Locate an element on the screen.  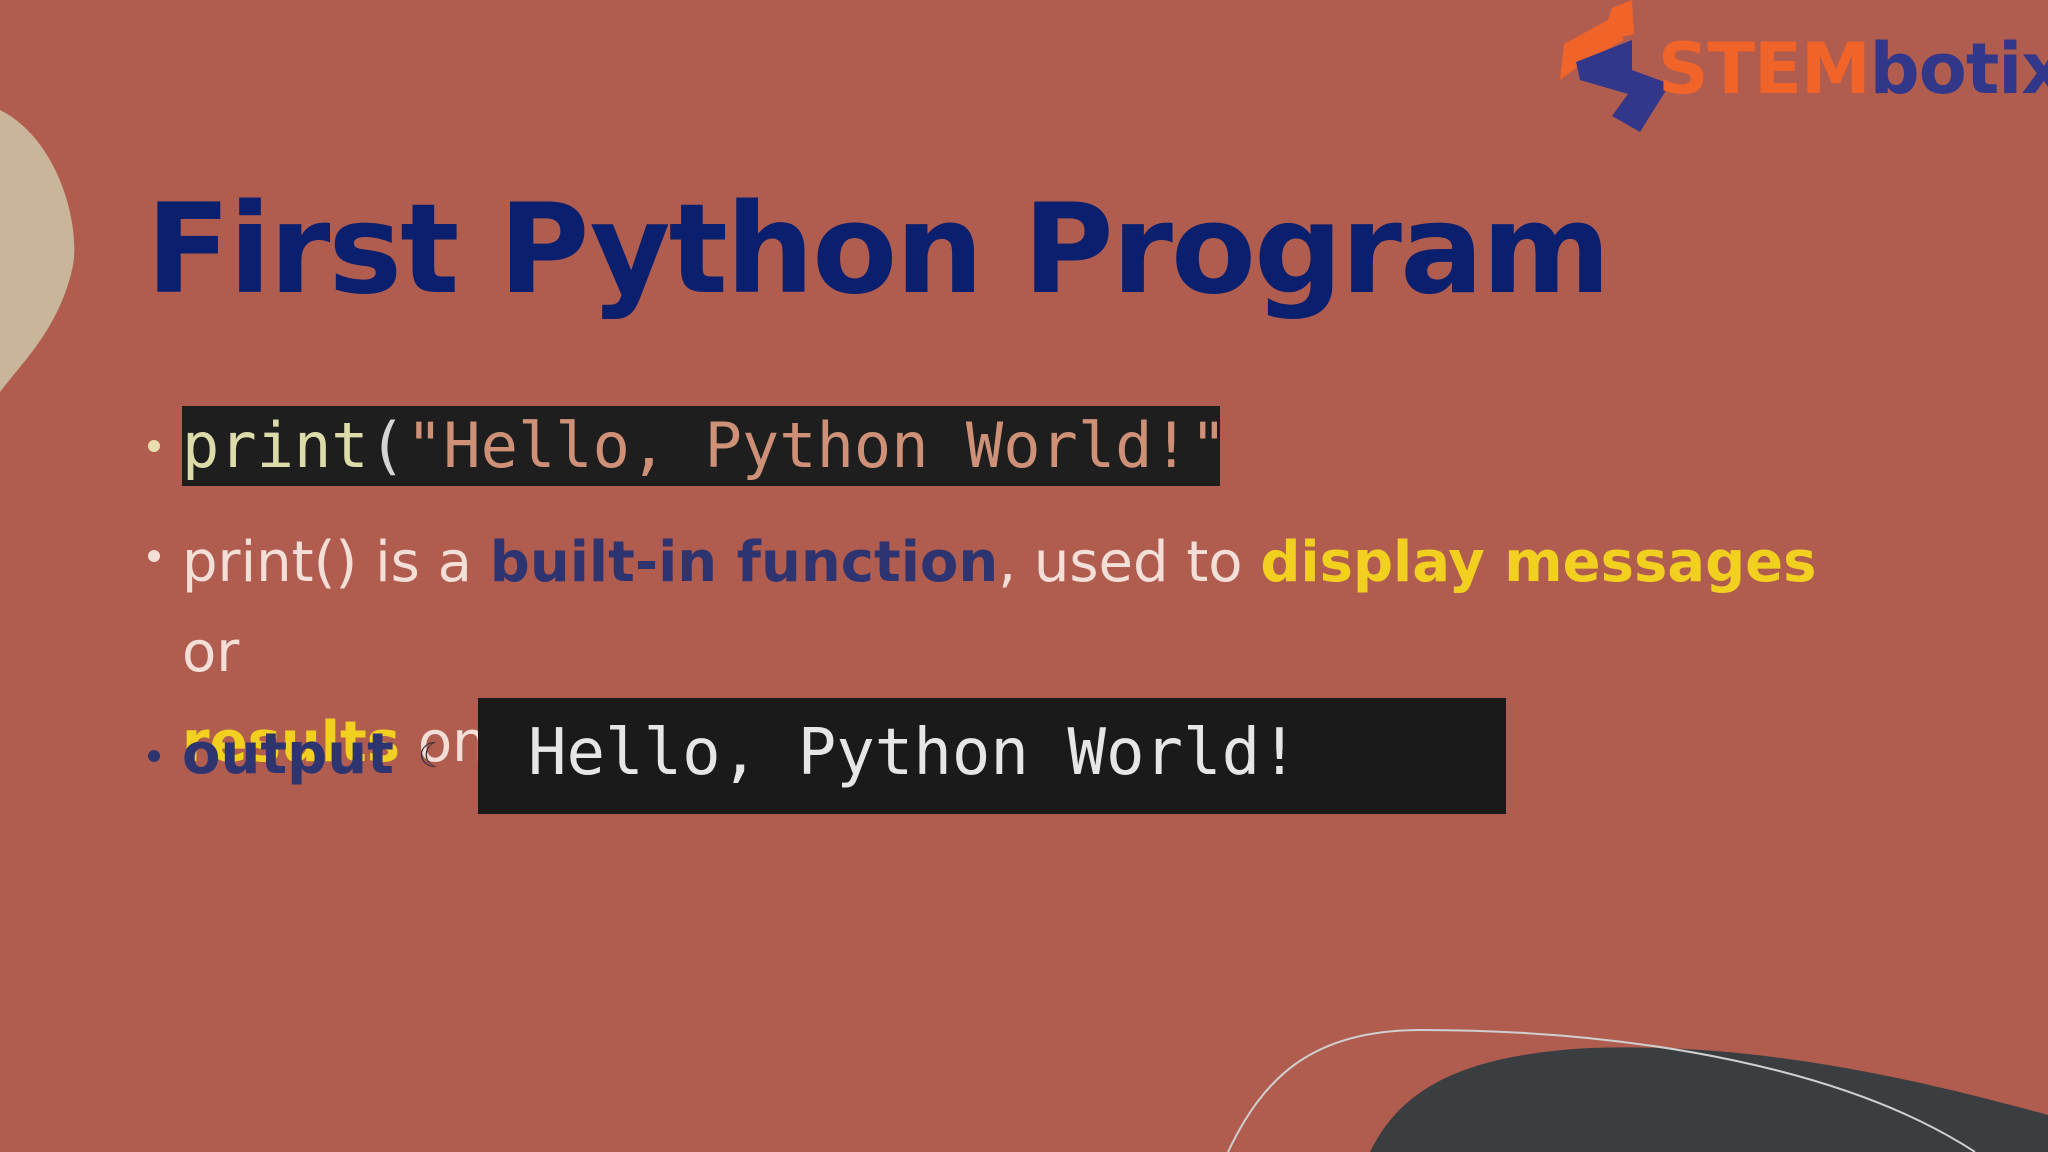
code-line: print("Hello, Python World!") is located at coordinates (701, 446).